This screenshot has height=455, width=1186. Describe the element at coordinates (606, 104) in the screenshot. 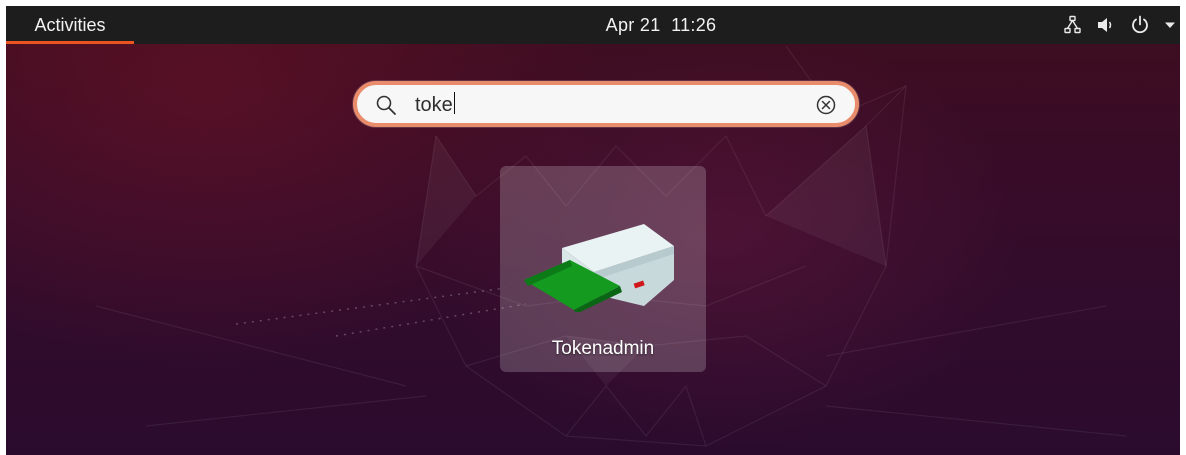

I see `search-field: toke` at that location.